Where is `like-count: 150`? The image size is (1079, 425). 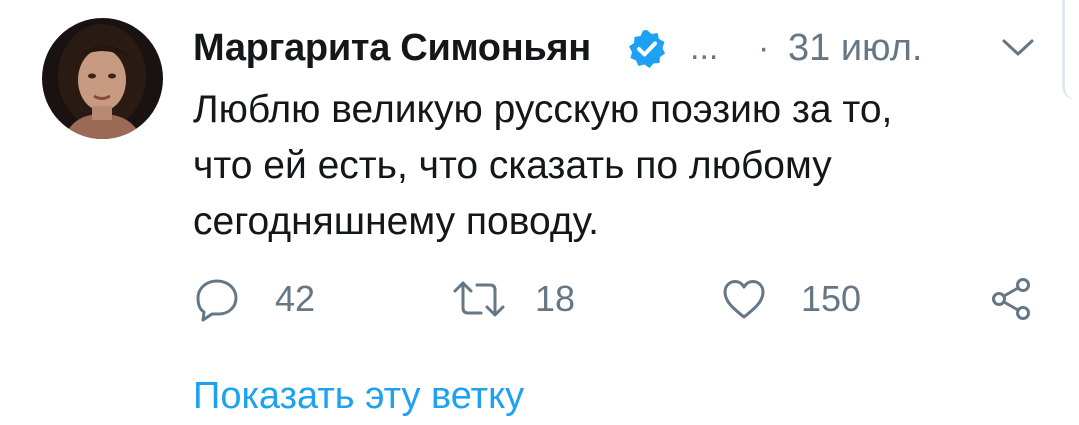 like-count: 150 is located at coordinates (831, 298).